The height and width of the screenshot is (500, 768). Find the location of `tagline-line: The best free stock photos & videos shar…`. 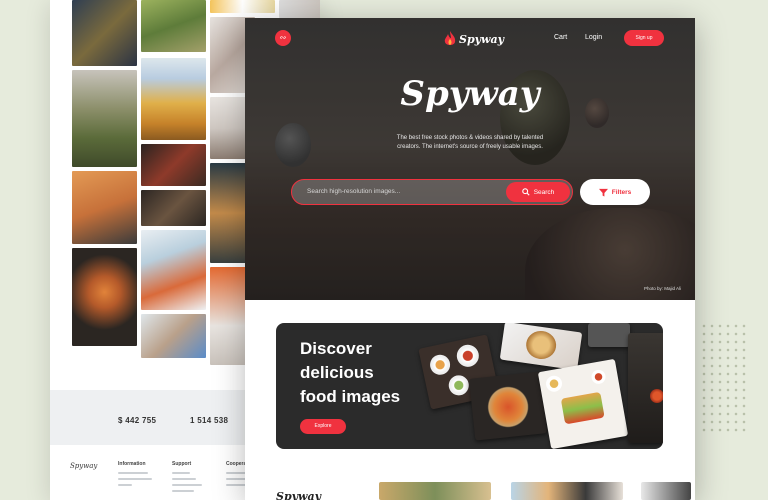

tagline-line: The best free stock photos & videos shar… is located at coordinates (470, 138).